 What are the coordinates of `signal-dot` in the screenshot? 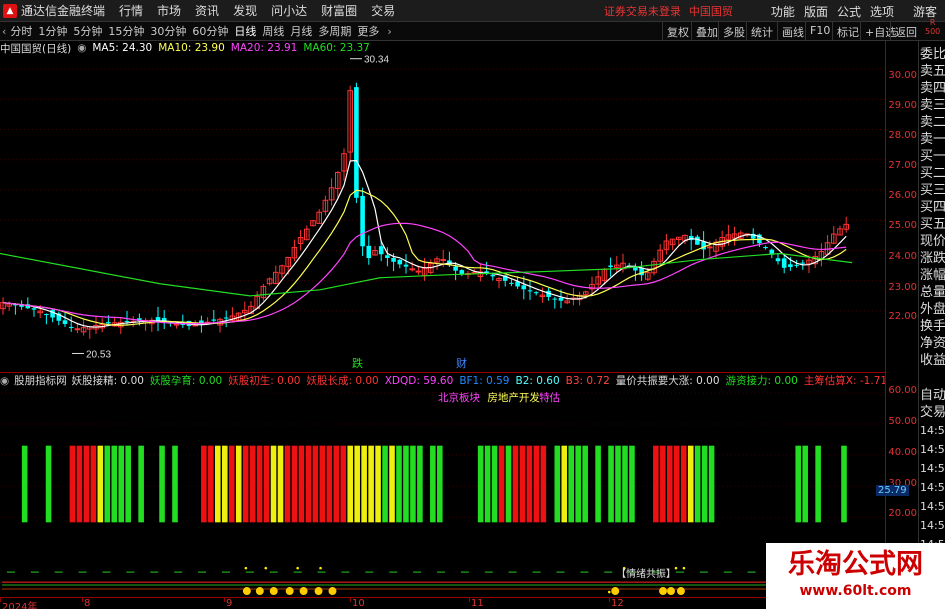 It's located at (684, 568).